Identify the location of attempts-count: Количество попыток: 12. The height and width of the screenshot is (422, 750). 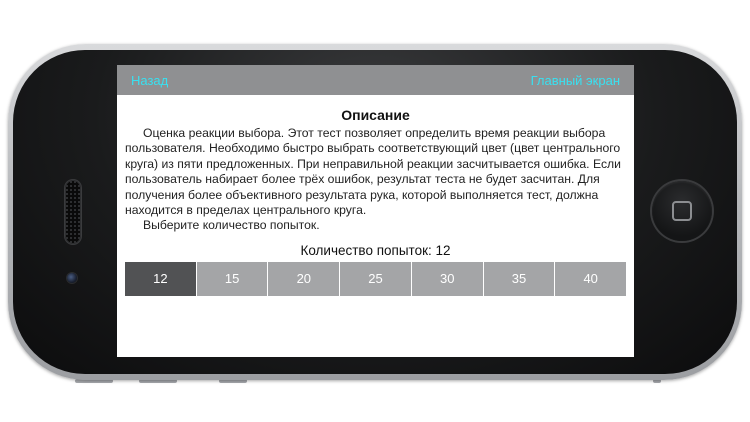
(375, 250).